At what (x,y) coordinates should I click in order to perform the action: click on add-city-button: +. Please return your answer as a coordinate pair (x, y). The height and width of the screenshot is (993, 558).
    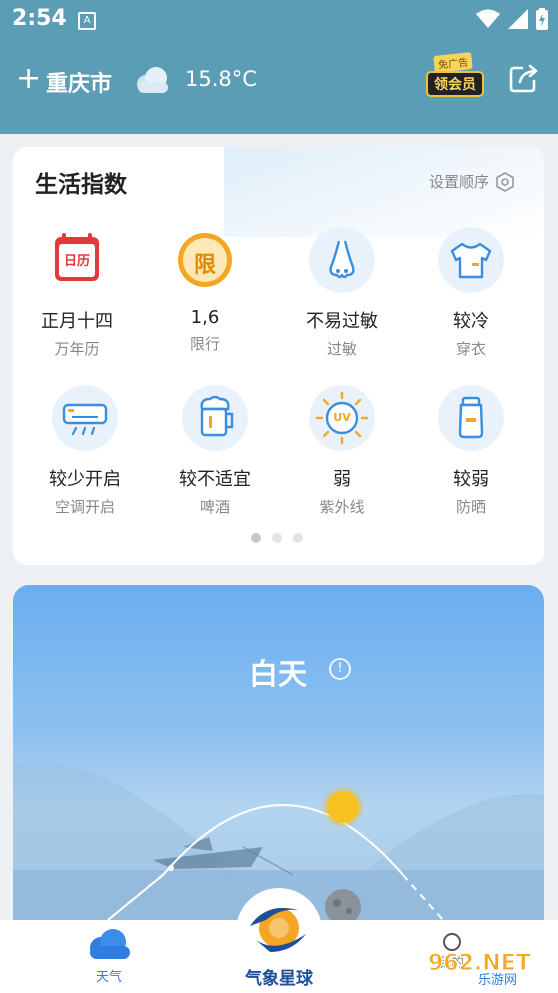
    Looking at the image, I should click on (28, 79).